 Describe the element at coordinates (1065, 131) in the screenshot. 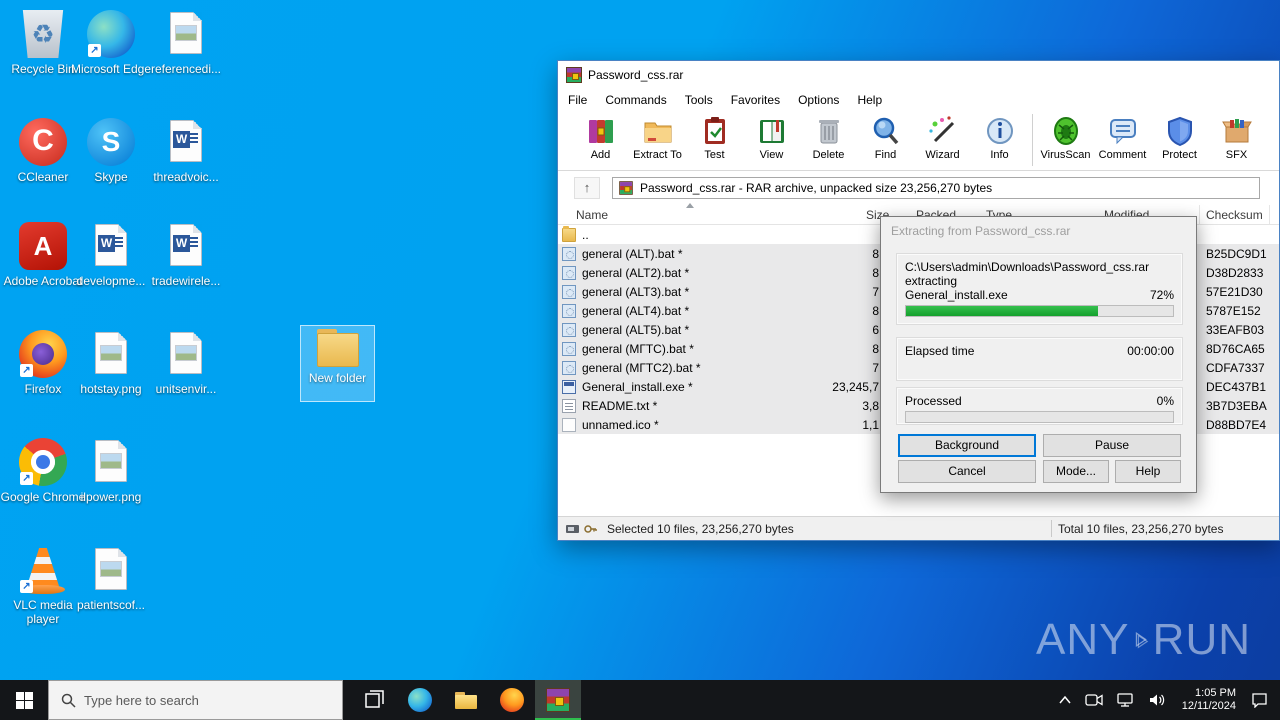

I see `virusscan-bug-icon` at that location.